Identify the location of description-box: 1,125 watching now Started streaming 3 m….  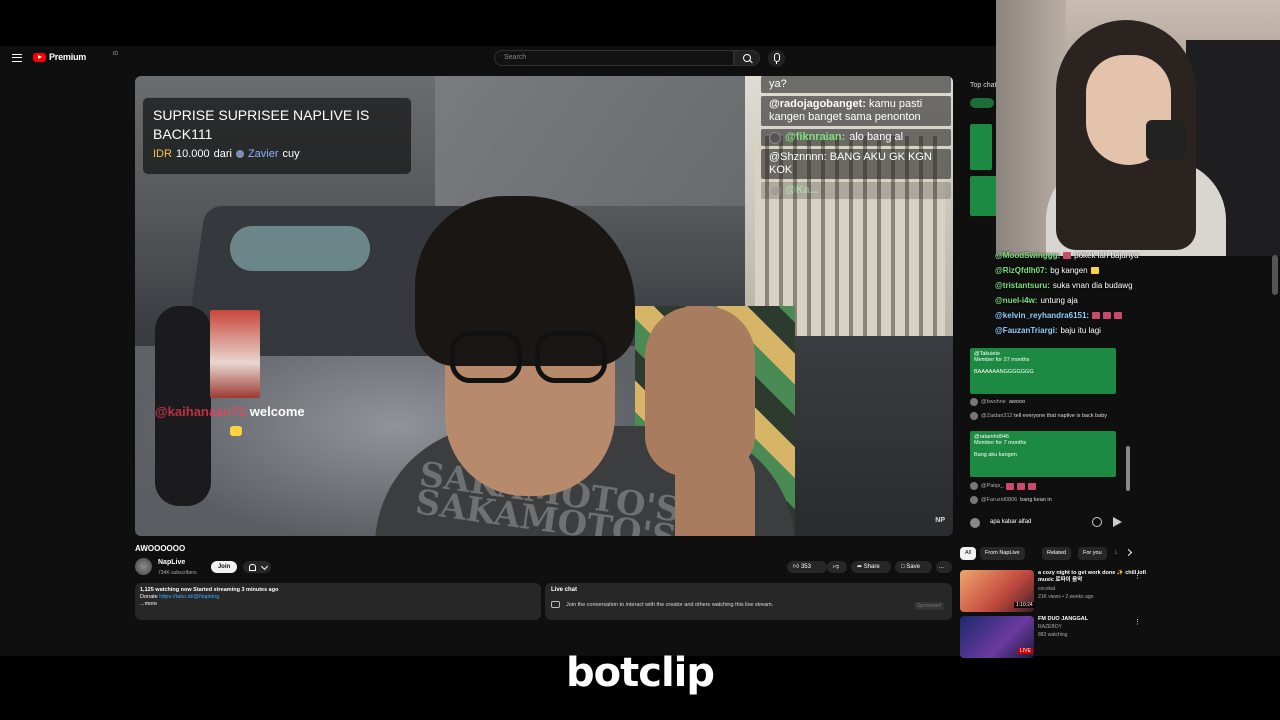
(338, 601).